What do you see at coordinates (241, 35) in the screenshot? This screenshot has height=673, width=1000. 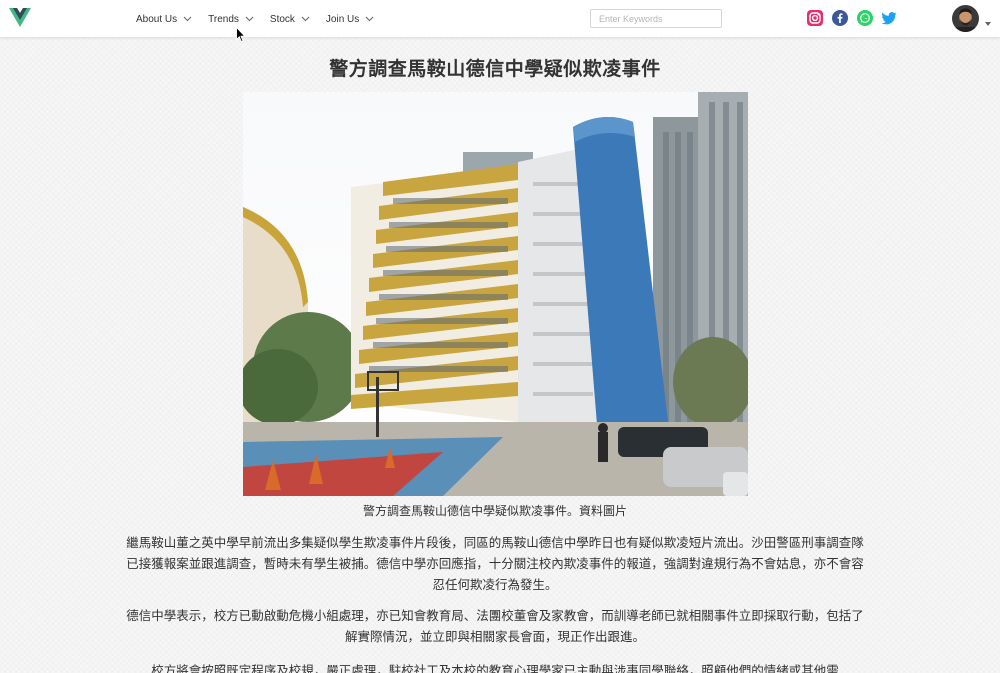 I see `mouse-cursor-icon` at bounding box center [241, 35].